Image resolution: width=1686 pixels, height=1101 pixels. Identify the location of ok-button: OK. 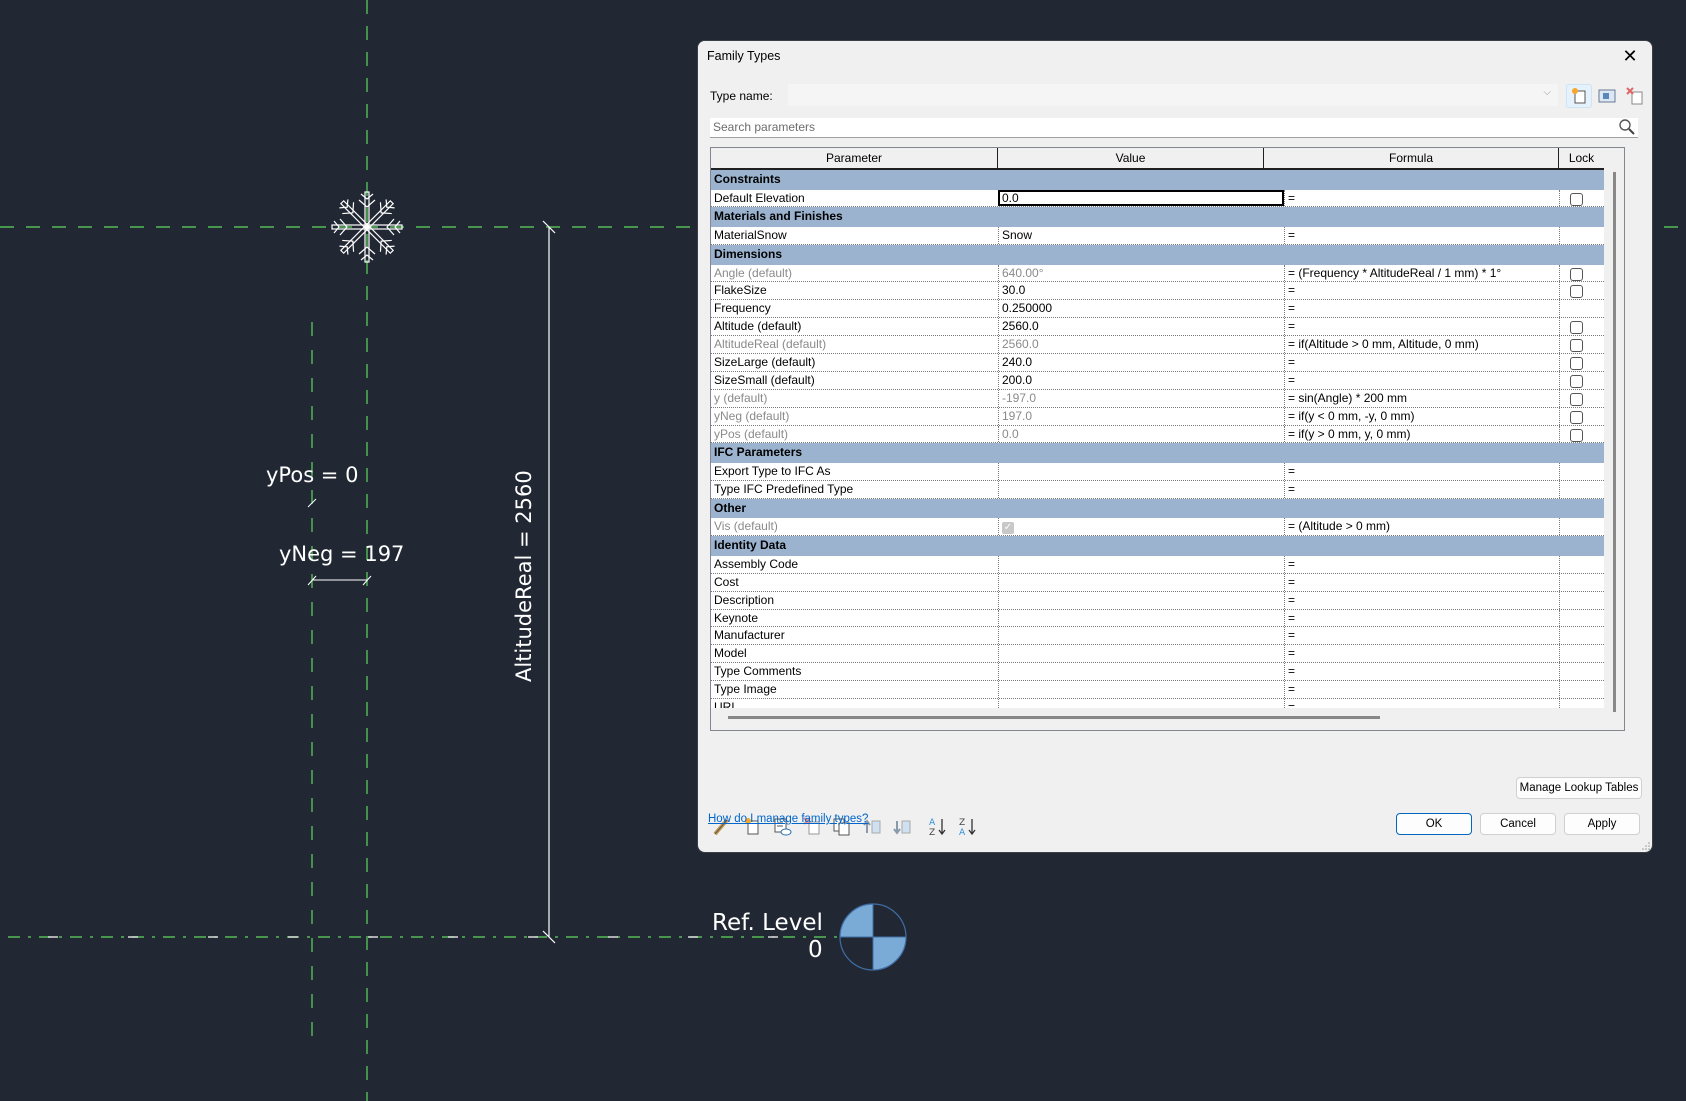
(1434, 824).